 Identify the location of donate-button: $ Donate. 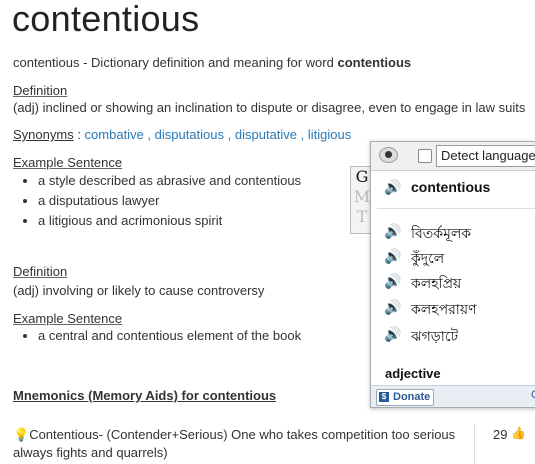
(405, 397).